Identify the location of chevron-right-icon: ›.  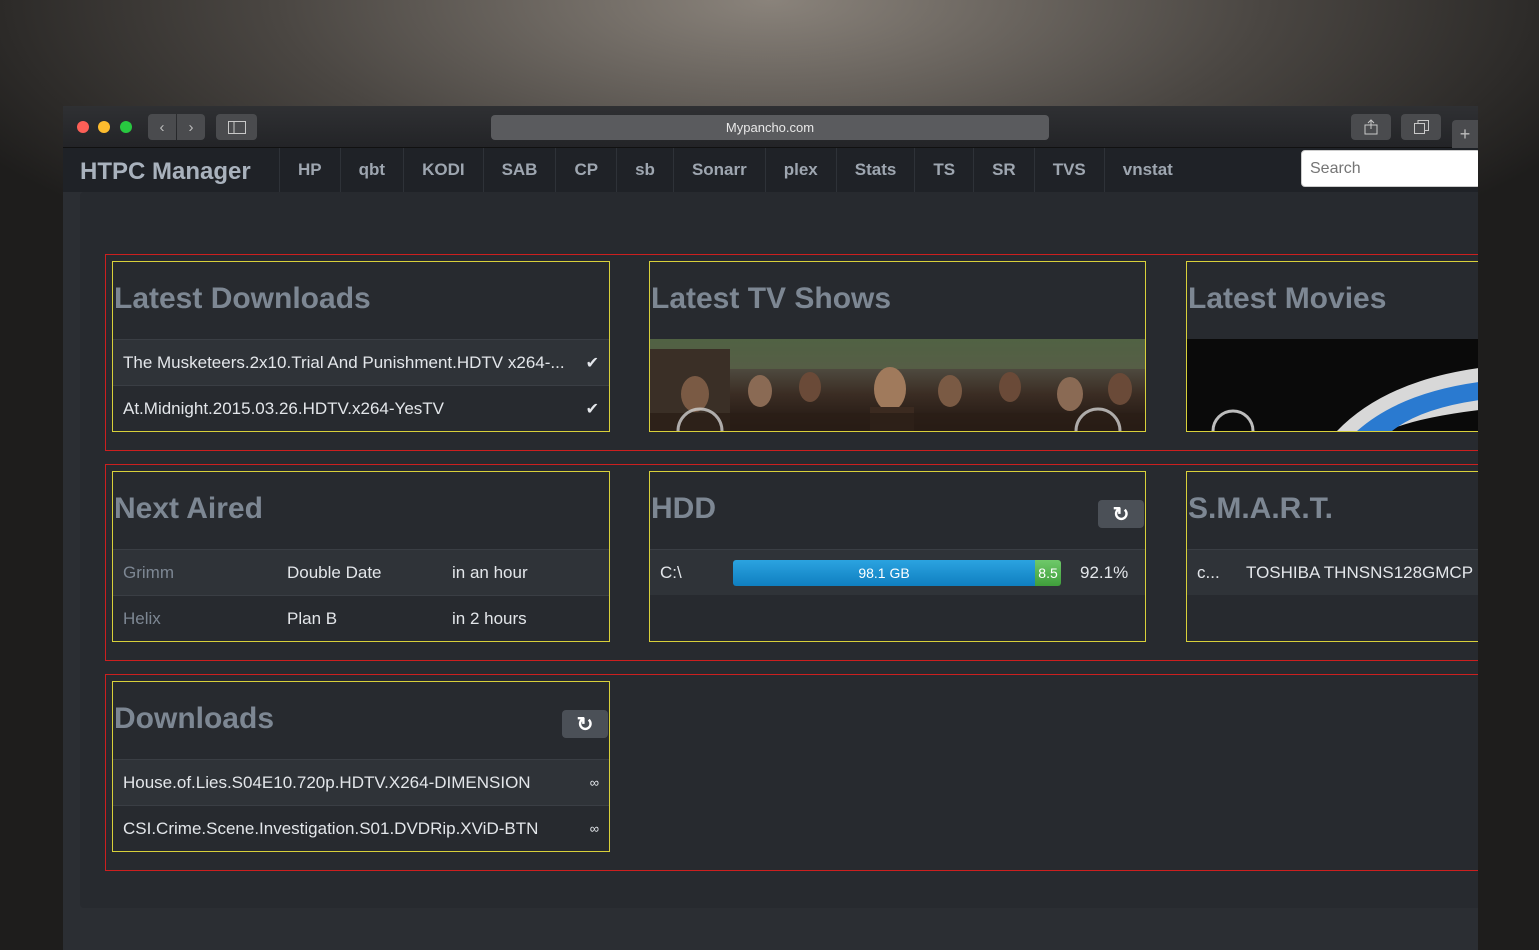
(191, 127).